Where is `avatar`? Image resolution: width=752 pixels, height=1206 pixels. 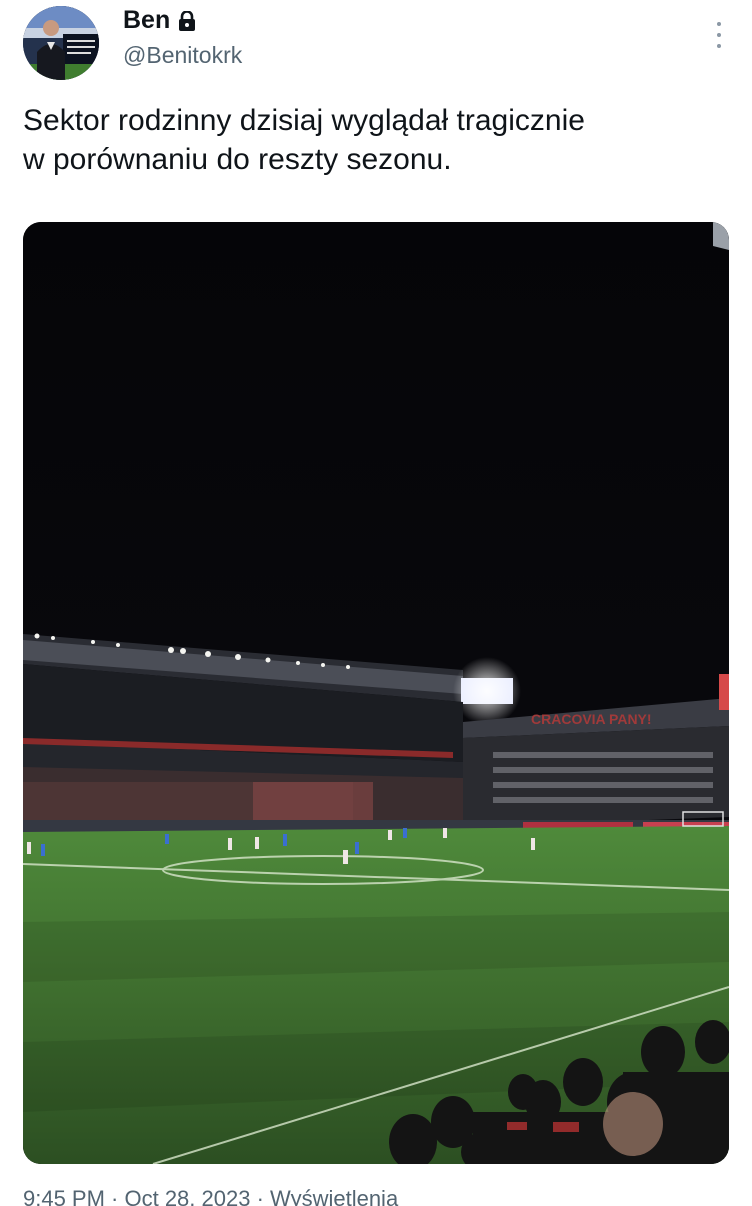
avatar is located at coordinates (61, 43).